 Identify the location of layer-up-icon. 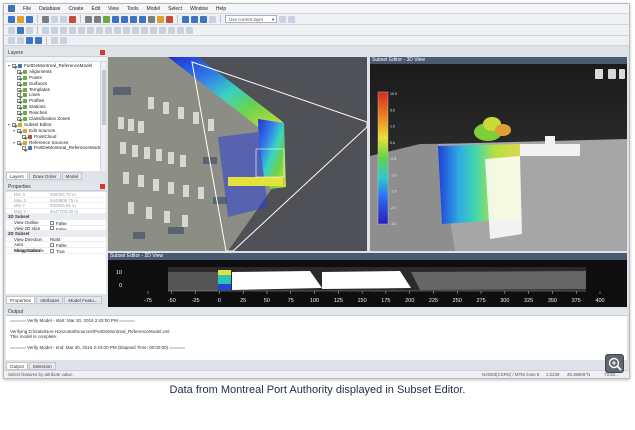
(29, 40).